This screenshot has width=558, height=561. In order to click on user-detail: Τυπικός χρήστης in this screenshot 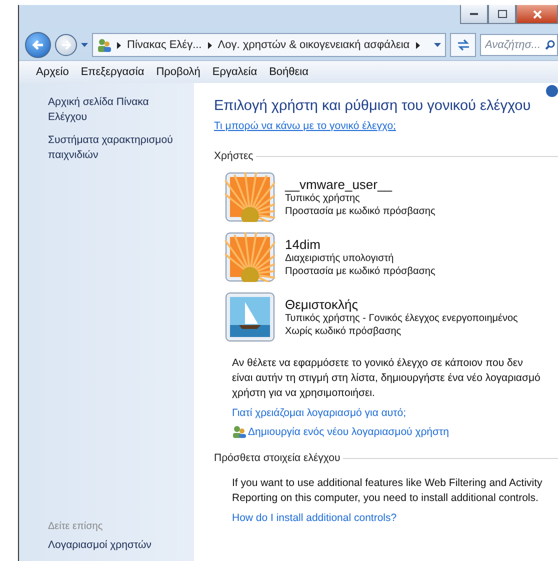, I will do `click(322, 198)`.